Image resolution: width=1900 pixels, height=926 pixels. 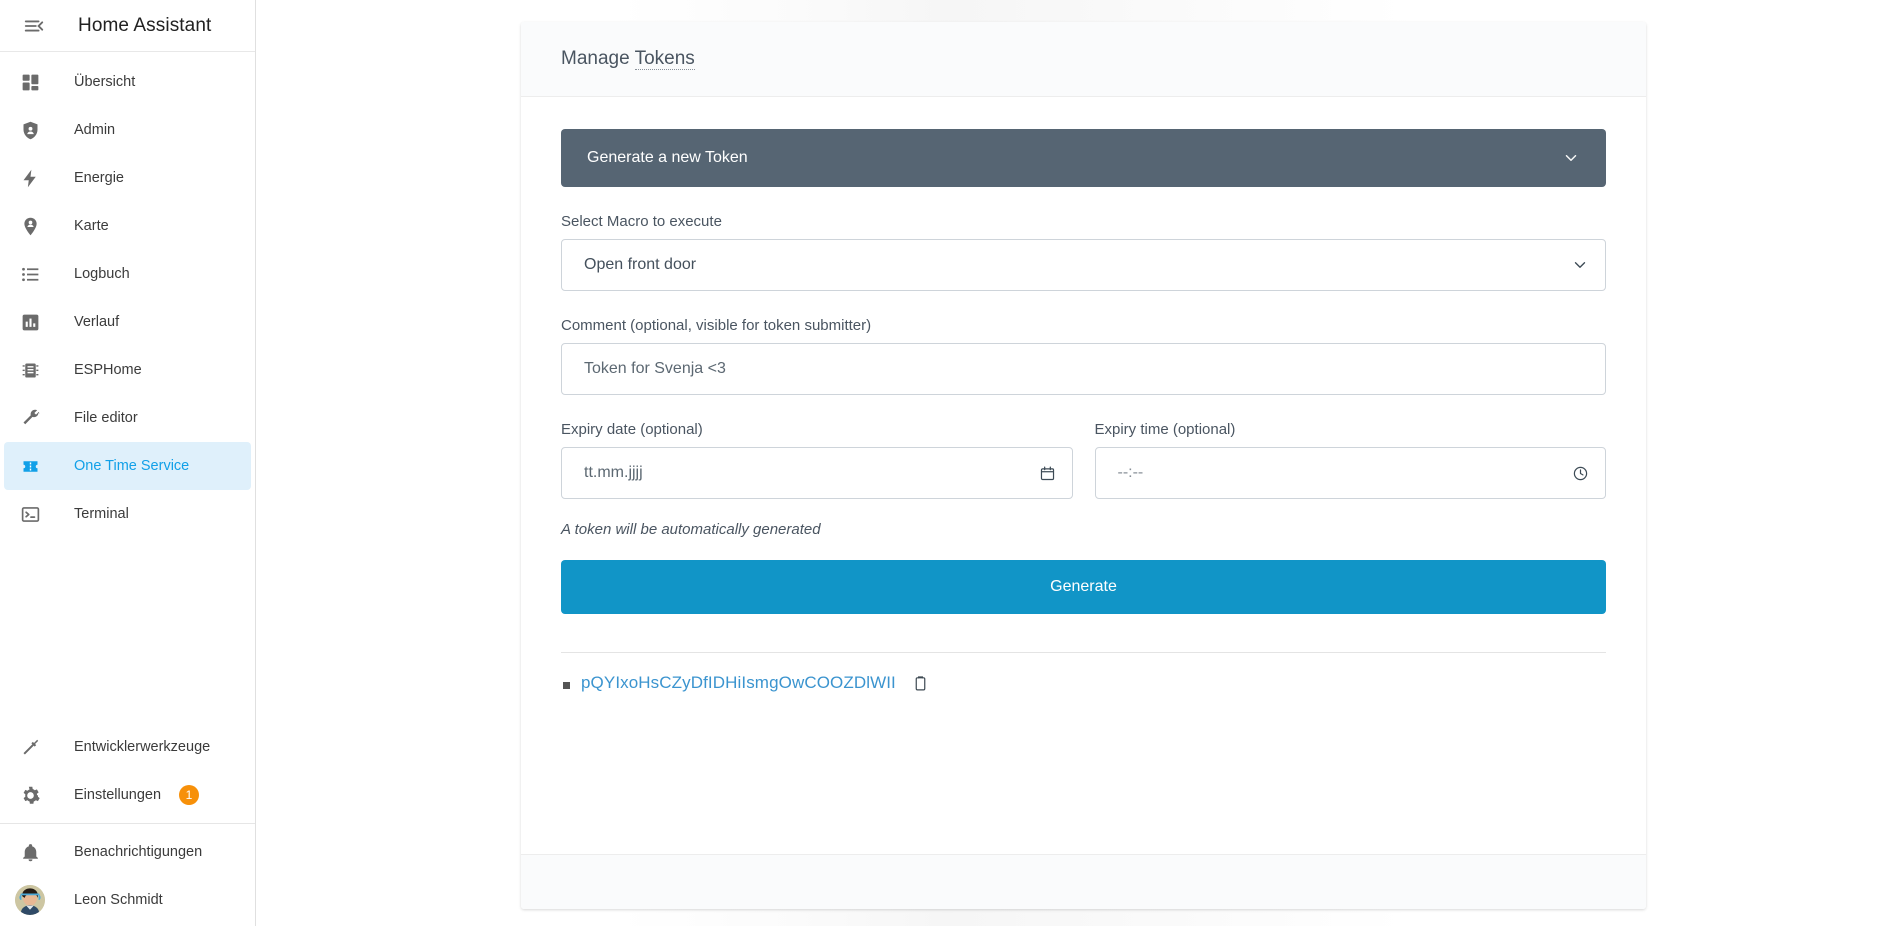 What do you see at coordinates (664, 59) in the screenshot?
I see `tokens-tooltip-word: Tokens` at bounding box center [664, 59].